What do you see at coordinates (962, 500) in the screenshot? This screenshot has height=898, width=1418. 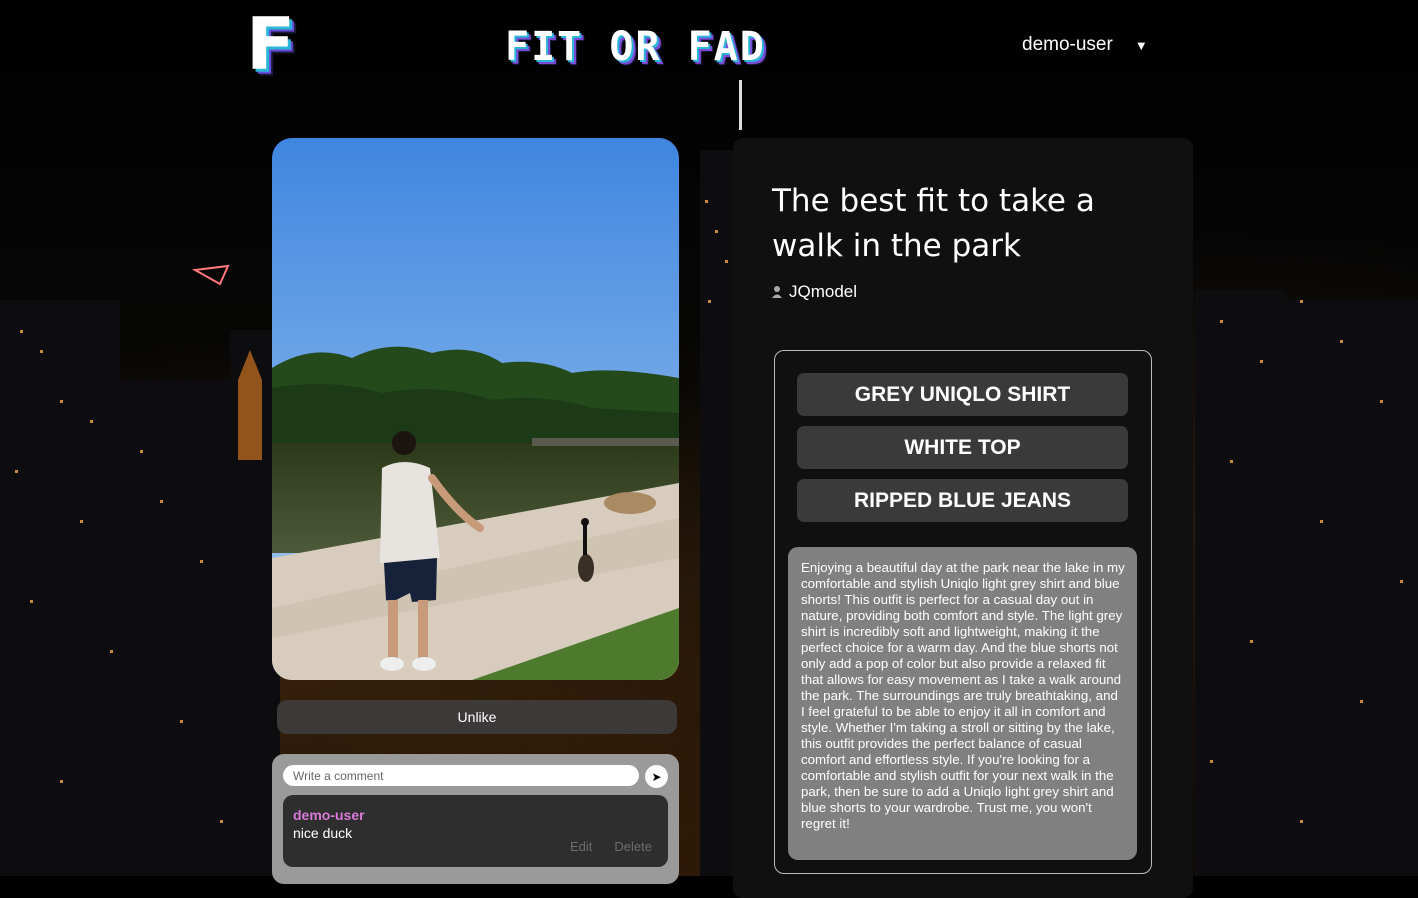 I see `item-ripped-blue-jeans: RIPPED BLUE JEANS` at bounding box center [962, 500].